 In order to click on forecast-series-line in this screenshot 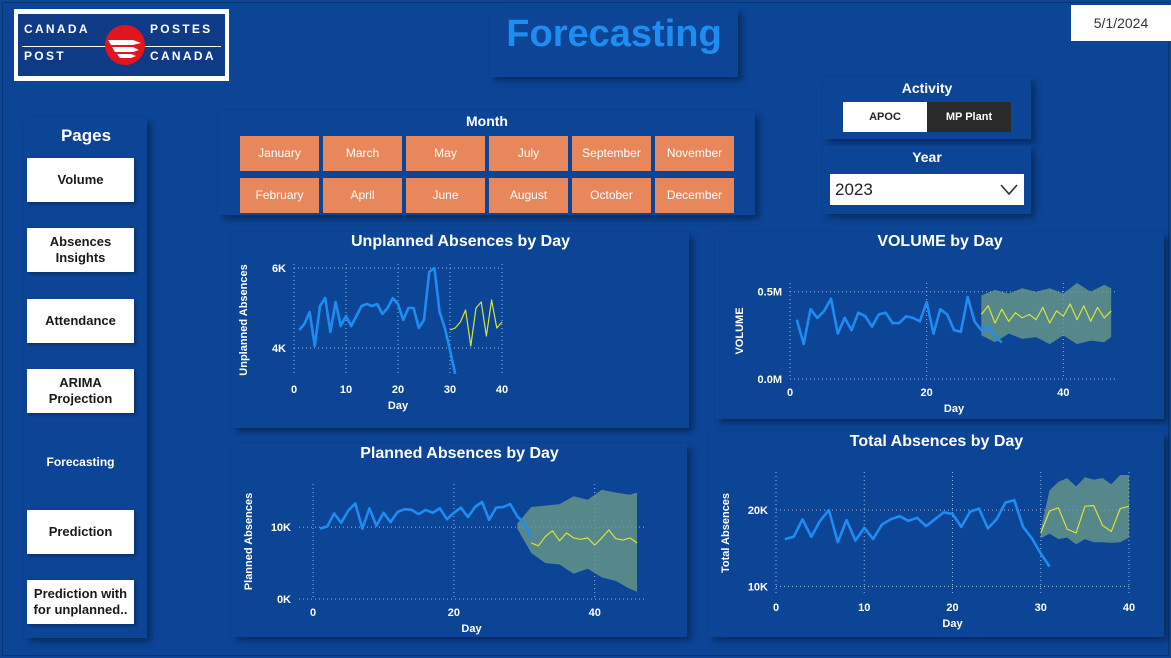, I will do `click(476, 323)`.